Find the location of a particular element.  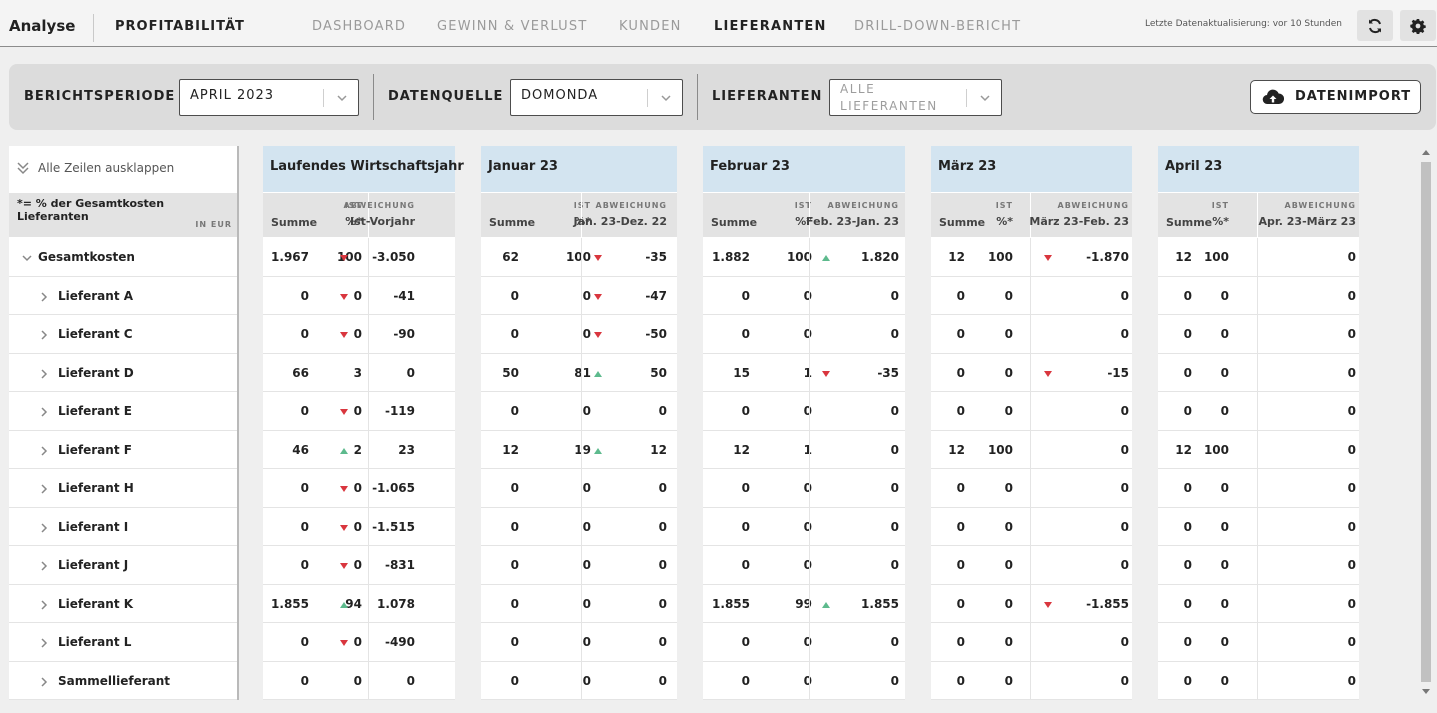

vertical-scrollbar is located at coordinates (1426, 423).